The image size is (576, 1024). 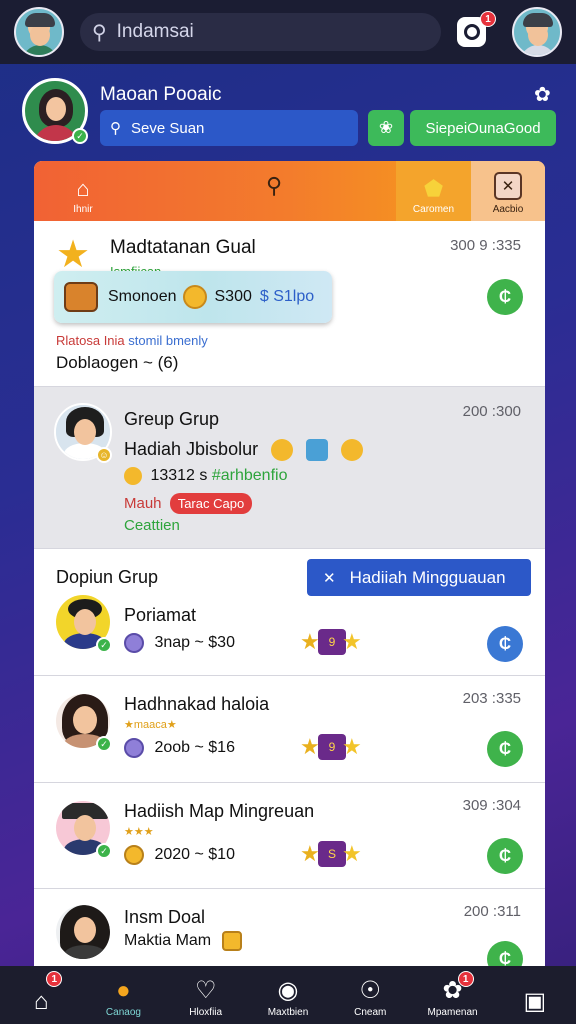 What do you see at coordinates (211, 503) in the screenshot?
I see `status-badge: Tarac Capo` at bounding box center [211, 503].